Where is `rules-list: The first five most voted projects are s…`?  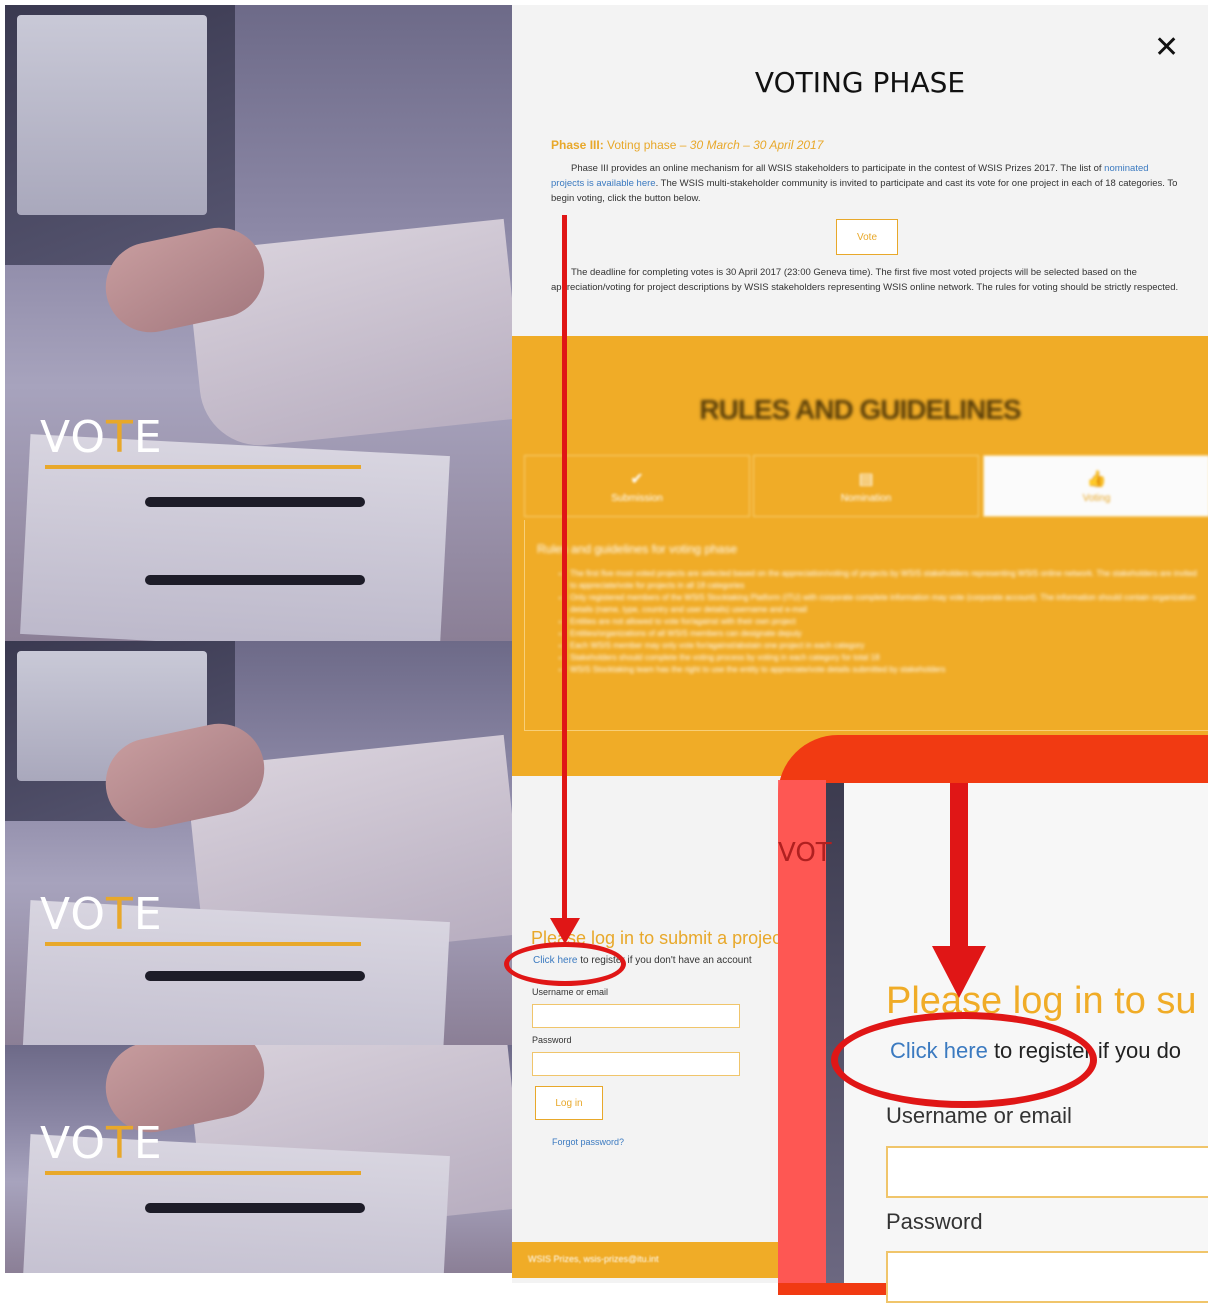
rules-list: The first five most voted projects are s… is located at coordinates (879, 622).